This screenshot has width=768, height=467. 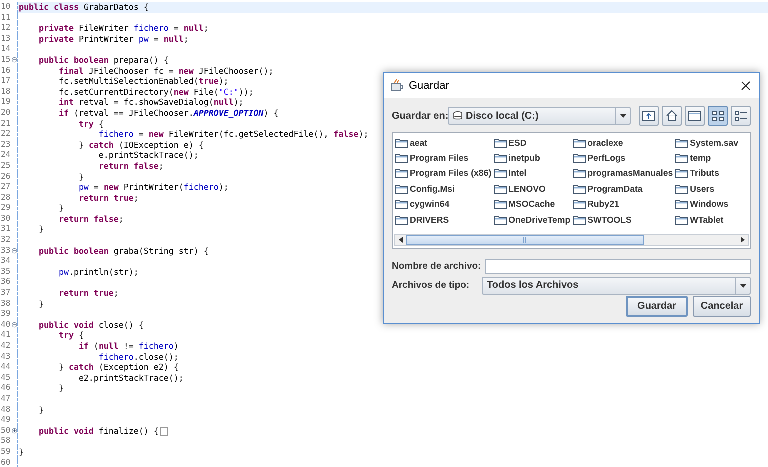 I want to click on folder-button, so click(x=695, y=116).